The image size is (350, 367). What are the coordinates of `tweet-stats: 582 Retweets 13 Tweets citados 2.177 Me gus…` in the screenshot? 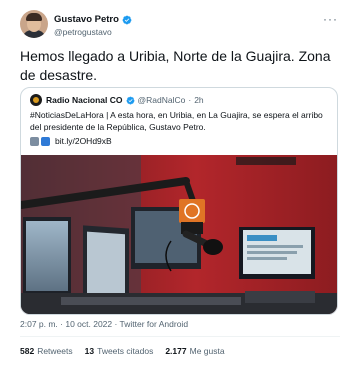 It's located at (128, 351).